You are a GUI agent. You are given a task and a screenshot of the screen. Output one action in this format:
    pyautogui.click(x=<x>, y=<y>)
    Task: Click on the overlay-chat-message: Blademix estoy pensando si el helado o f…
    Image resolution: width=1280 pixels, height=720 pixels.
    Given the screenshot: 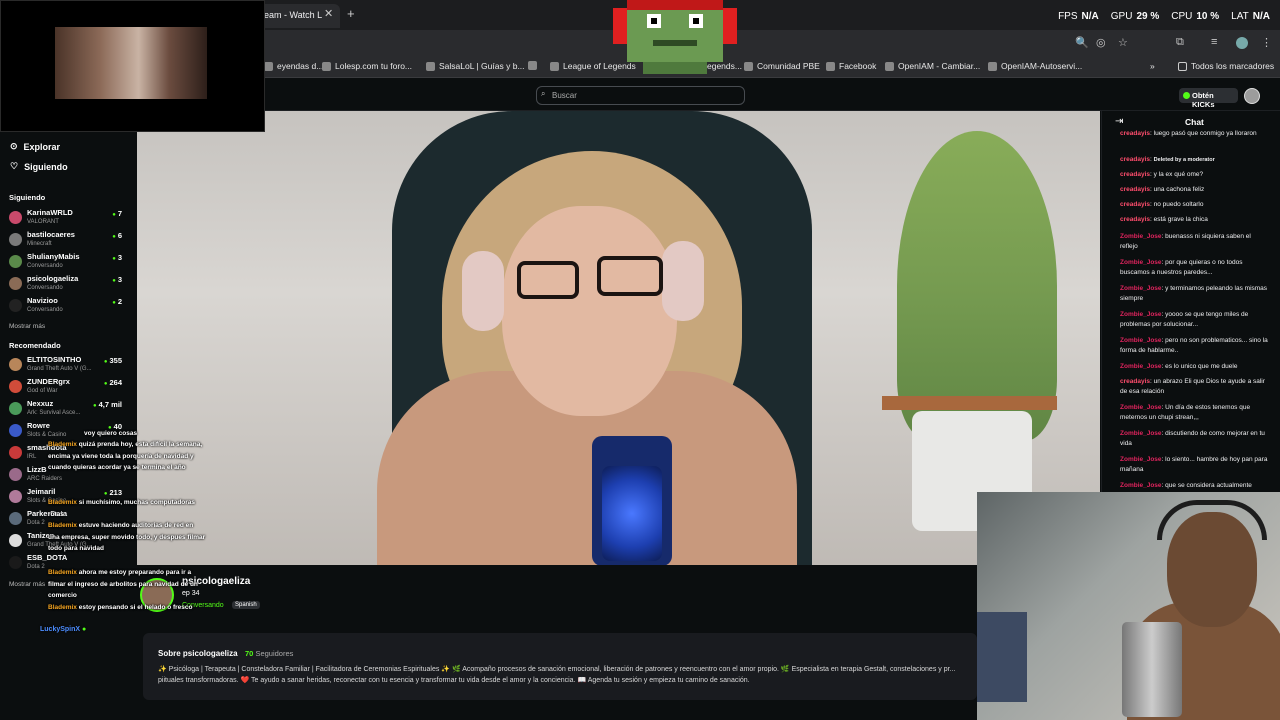 What is the action you would take?
    pyautogui.click(x=127, y=608)
    